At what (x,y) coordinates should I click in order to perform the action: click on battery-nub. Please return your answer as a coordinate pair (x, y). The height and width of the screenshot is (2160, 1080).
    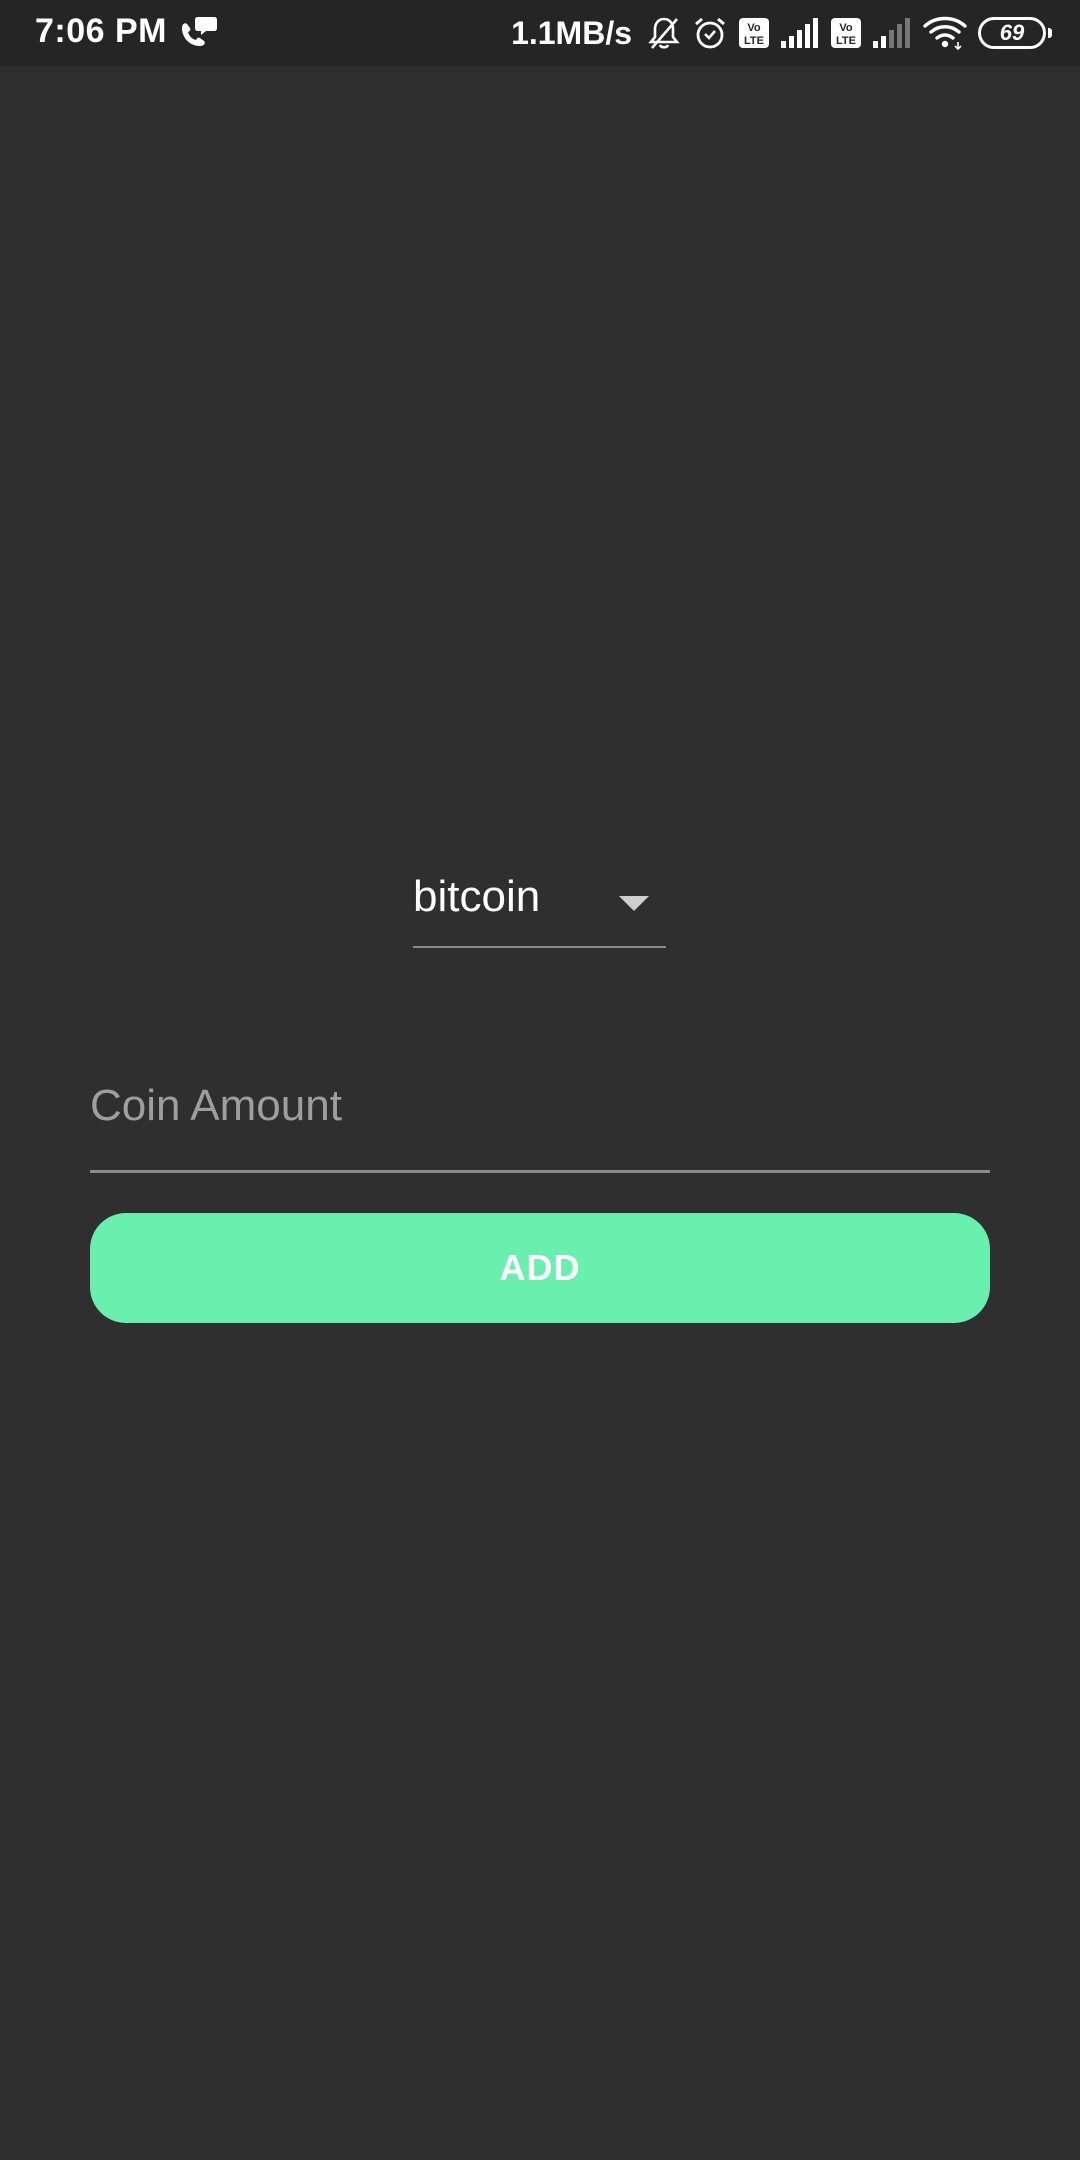
    Looking at the image, I should click on (1050, 33).